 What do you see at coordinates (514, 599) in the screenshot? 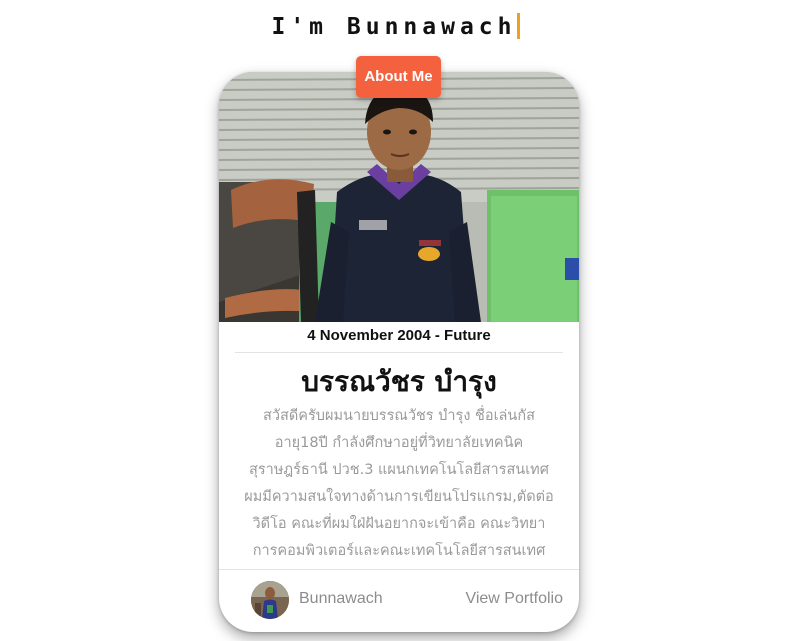
I see `view-portfolio-link: View Portfolio` at bounding box center [514, 599].